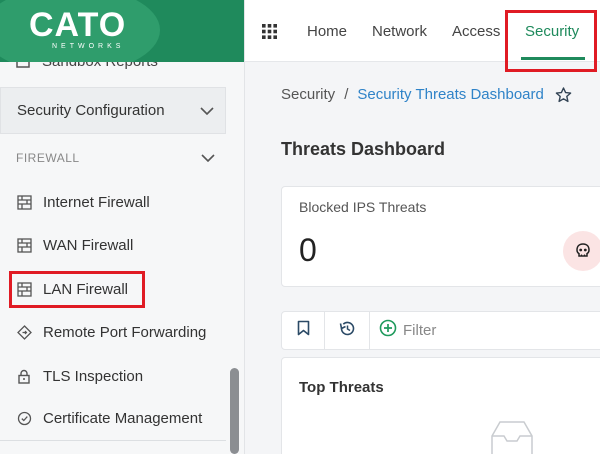 The height and width of the screenshot is (454, 600). What do you see at coordinates (109, 418) in the screenshot?
I see `sidebar-item-certificate-management: Certificate Management` at bounding box center [109, 418].